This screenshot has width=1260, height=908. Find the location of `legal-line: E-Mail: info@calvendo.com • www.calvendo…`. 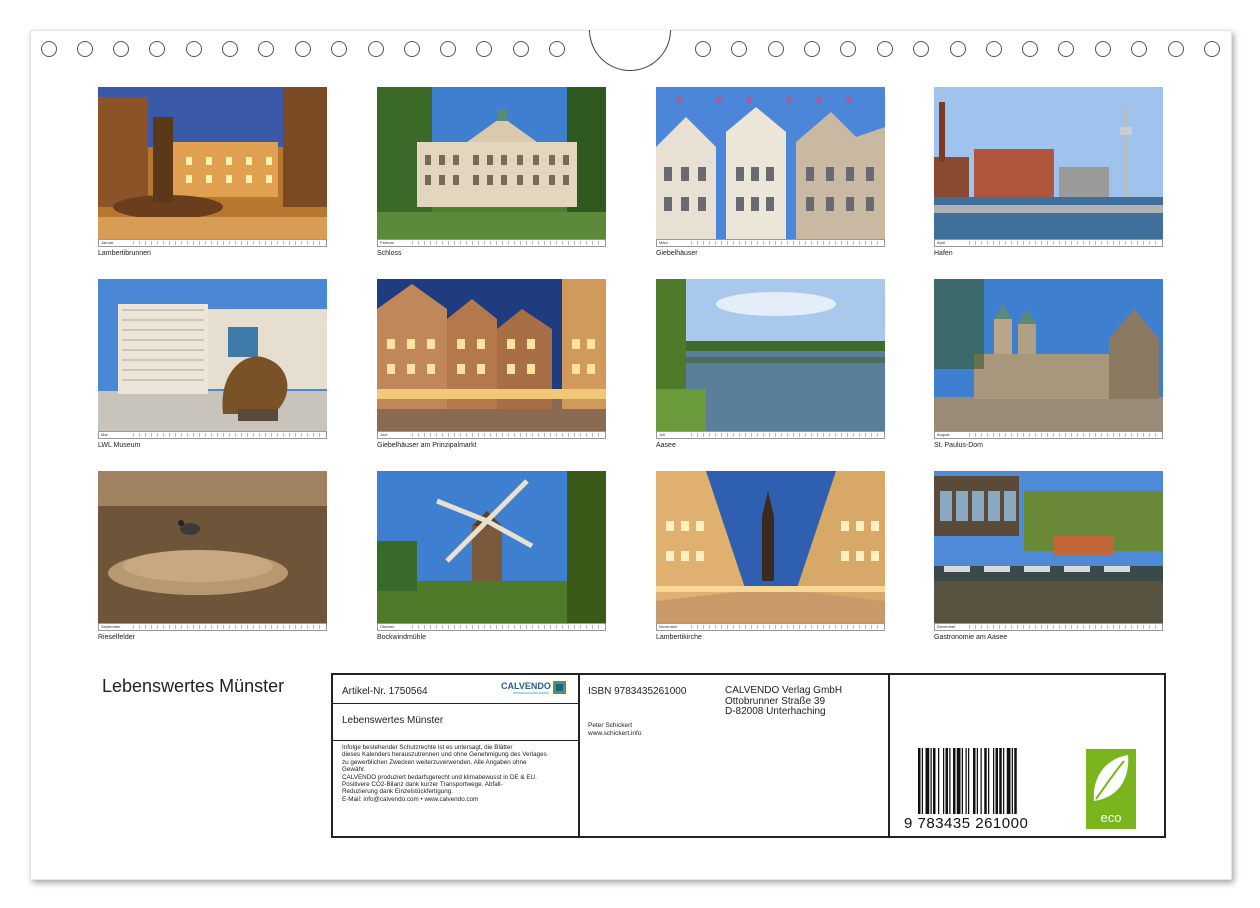

legal-line: E-Mail: info@calvendo.com • www.calvendo… is located at coordinates (410, 799).